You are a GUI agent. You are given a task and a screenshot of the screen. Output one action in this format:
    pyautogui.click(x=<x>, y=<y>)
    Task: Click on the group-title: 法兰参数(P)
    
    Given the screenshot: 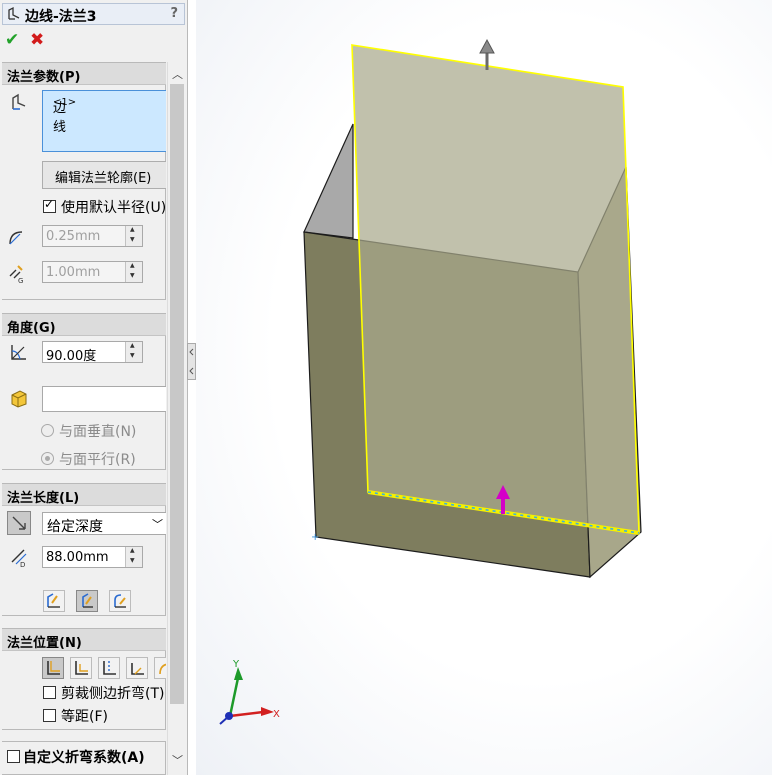 What is the action you would take?
    pyautogui.click(x=44, y=77)
    